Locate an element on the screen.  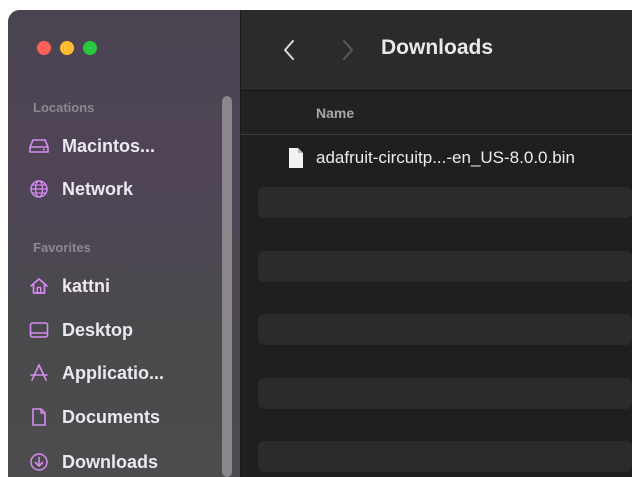
download-icon is located at coordinates (39, 462).